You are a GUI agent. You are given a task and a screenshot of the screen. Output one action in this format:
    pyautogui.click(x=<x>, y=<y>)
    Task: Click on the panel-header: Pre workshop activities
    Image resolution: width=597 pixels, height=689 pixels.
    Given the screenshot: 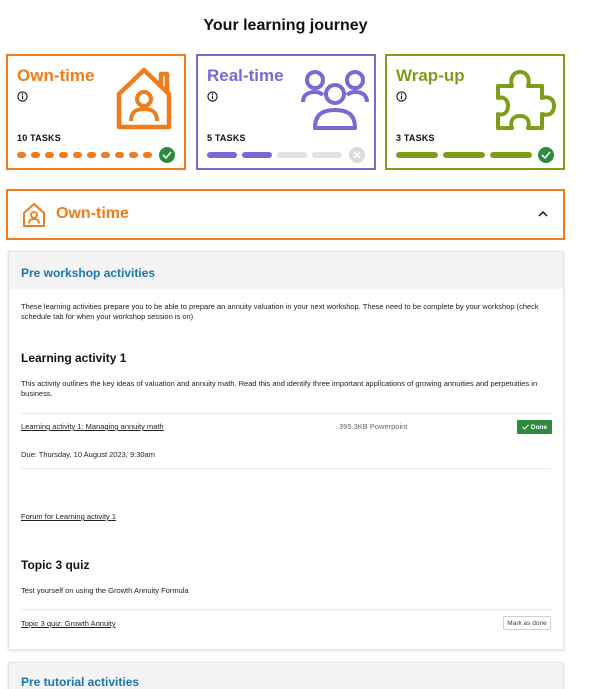 What is the action you would take?
    pyautogui.click(x=286, y=270)
    